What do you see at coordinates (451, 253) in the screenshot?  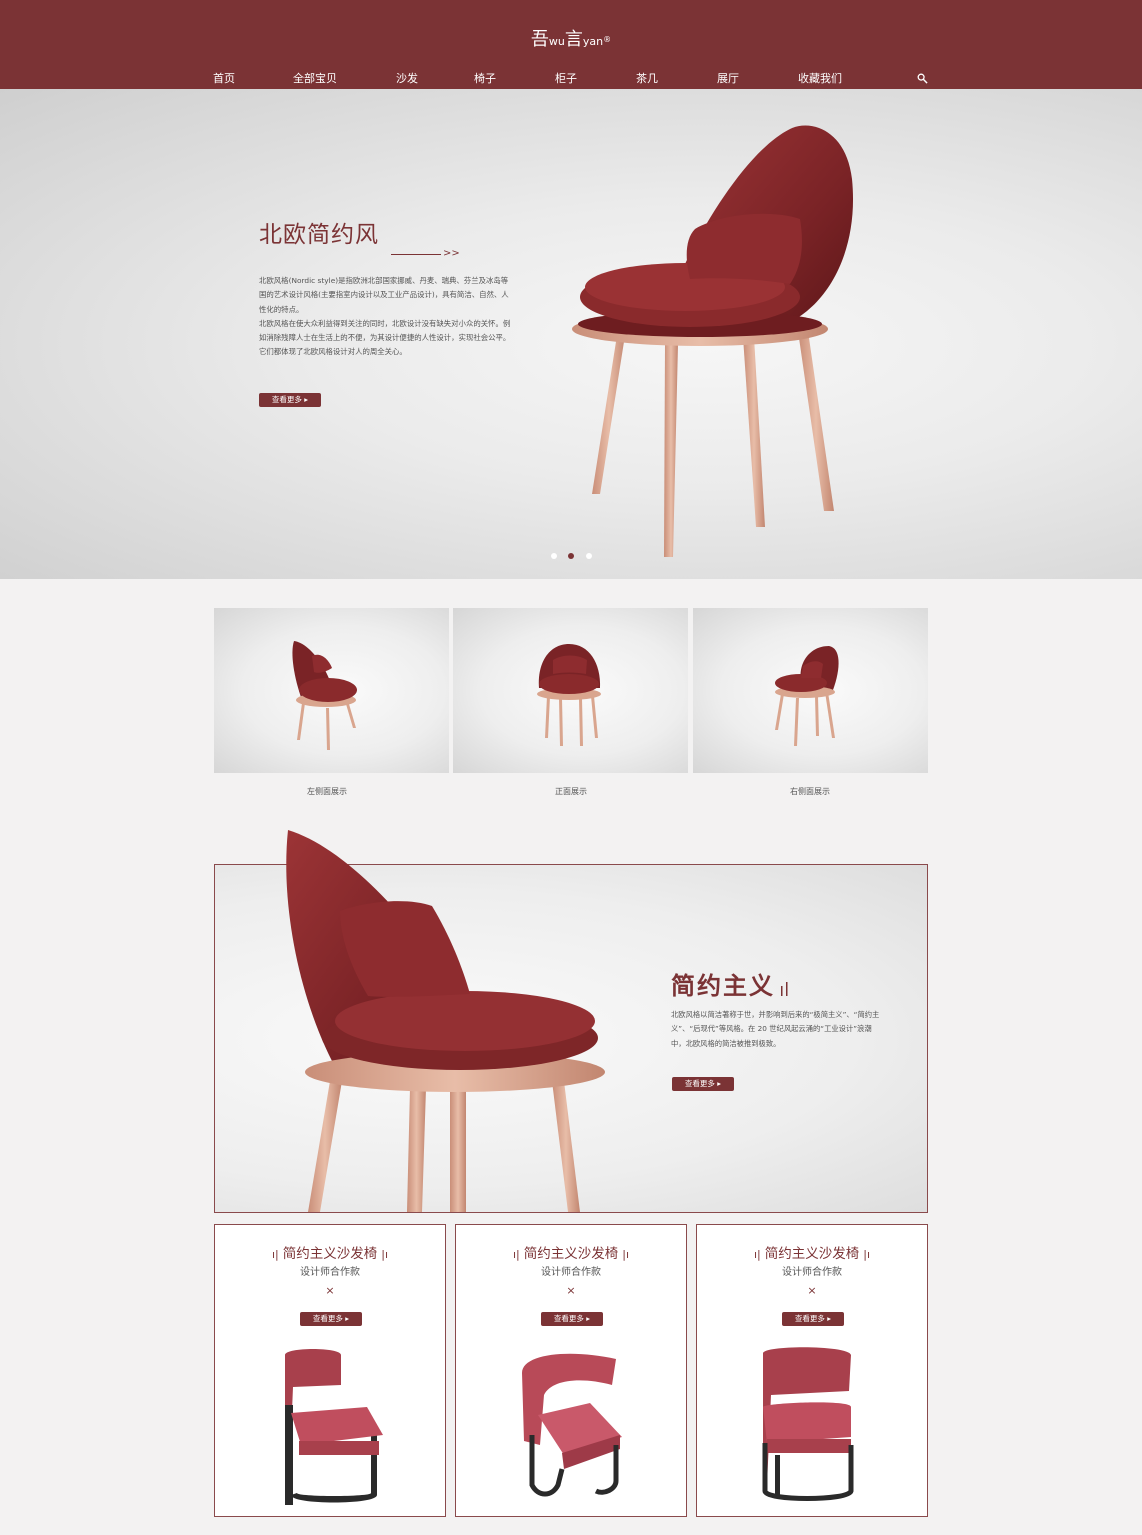 I see `hero-arrow: >>` at bounding box center [451, 253].